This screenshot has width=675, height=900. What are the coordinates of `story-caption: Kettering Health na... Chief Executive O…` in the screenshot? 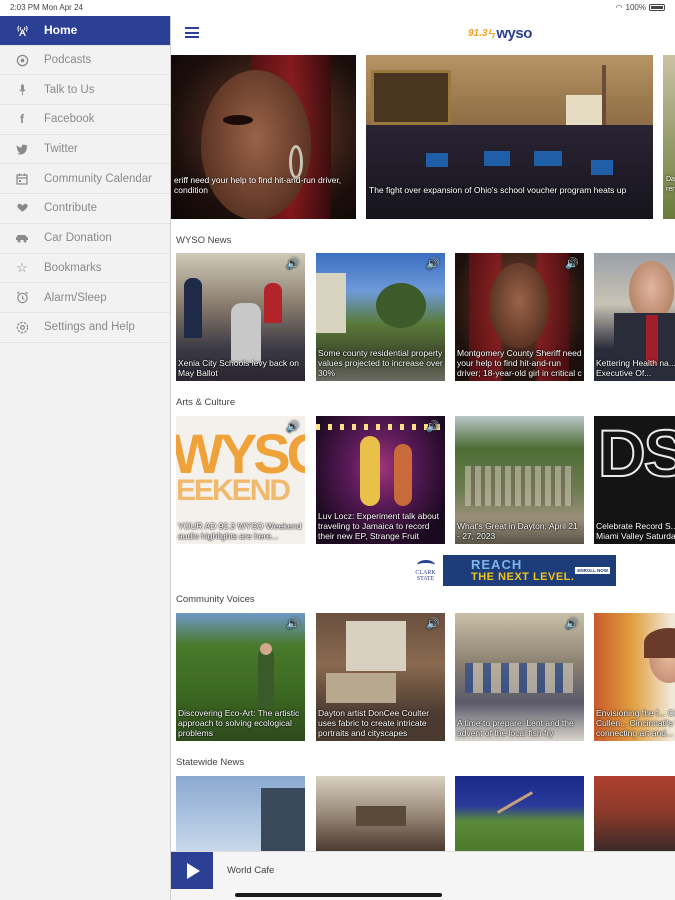 It's located at (635, 368).